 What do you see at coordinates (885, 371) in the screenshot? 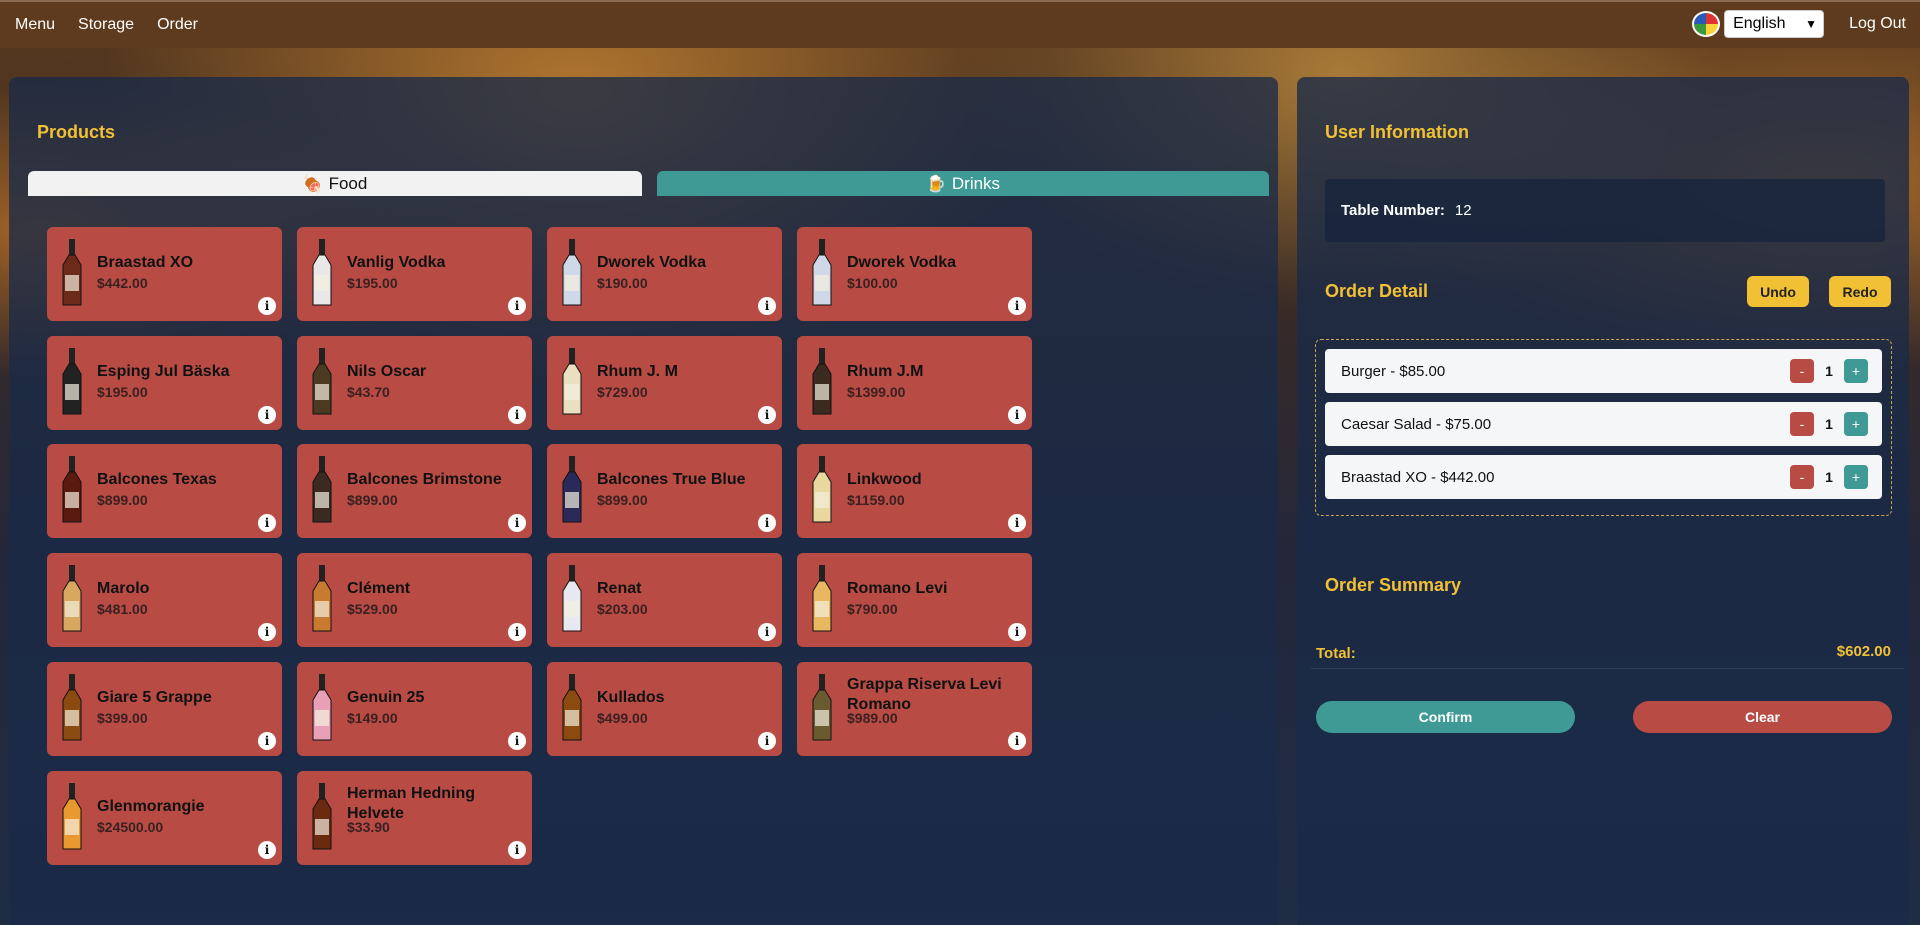
I see `product-name: Rhum J.M` at bounding box center [885, 371].